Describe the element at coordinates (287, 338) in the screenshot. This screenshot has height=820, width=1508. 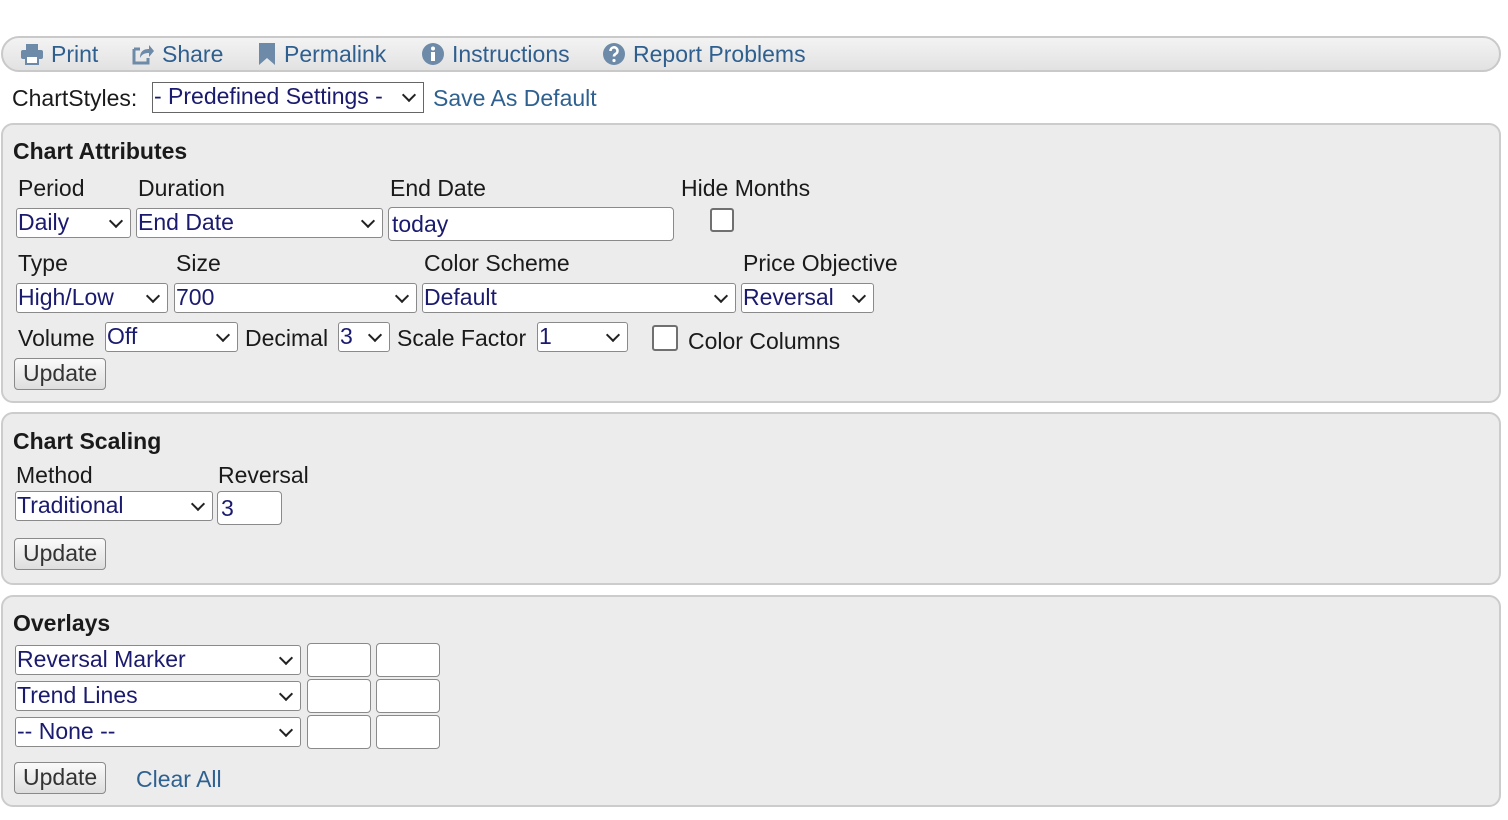
I see `decimal-label: Decimal` at that location.